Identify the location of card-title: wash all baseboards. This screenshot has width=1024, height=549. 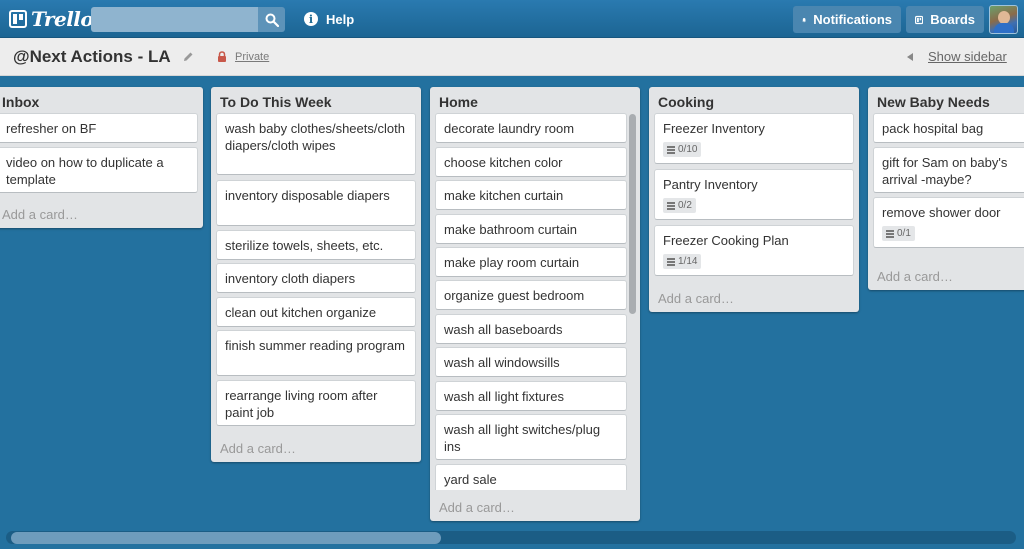
(503, 329).